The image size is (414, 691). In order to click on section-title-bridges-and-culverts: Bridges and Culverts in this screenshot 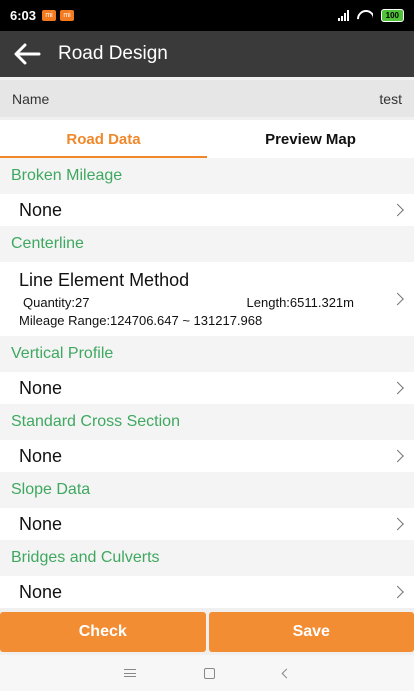, I will do `click(207, 558)`.